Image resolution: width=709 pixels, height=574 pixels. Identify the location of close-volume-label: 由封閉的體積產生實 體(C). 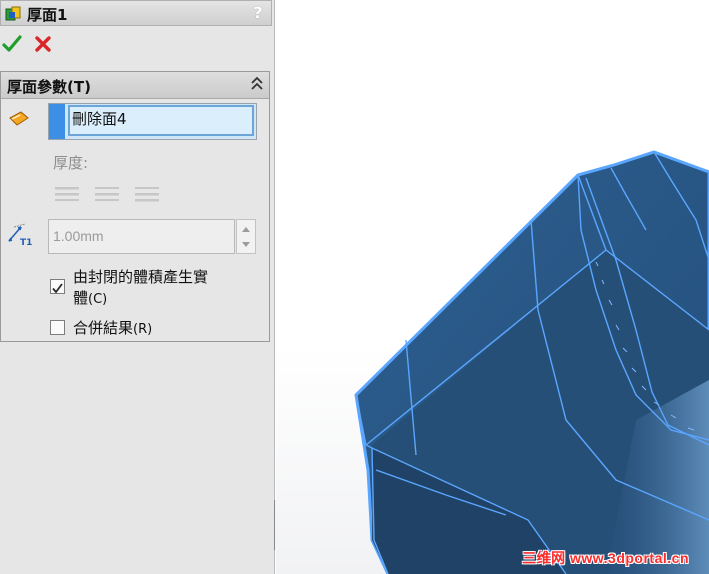
(168, 288).